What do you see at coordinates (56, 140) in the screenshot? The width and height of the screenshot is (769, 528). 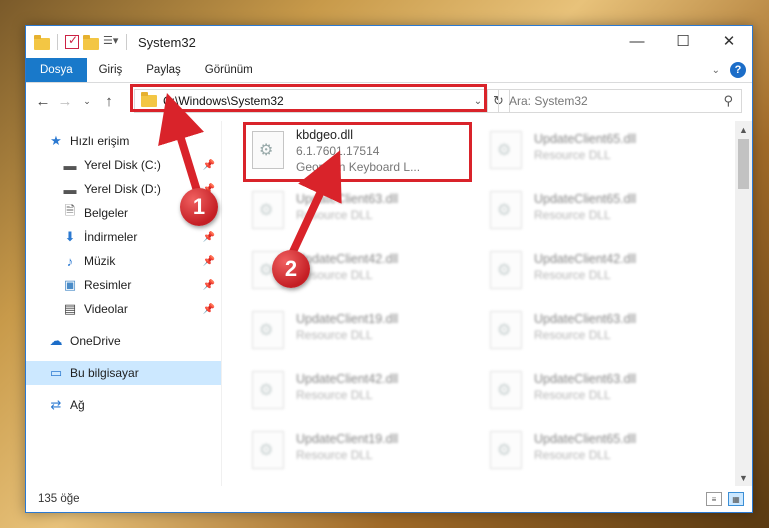 I see `star-icon: ★` at bounding box center [56, 140].